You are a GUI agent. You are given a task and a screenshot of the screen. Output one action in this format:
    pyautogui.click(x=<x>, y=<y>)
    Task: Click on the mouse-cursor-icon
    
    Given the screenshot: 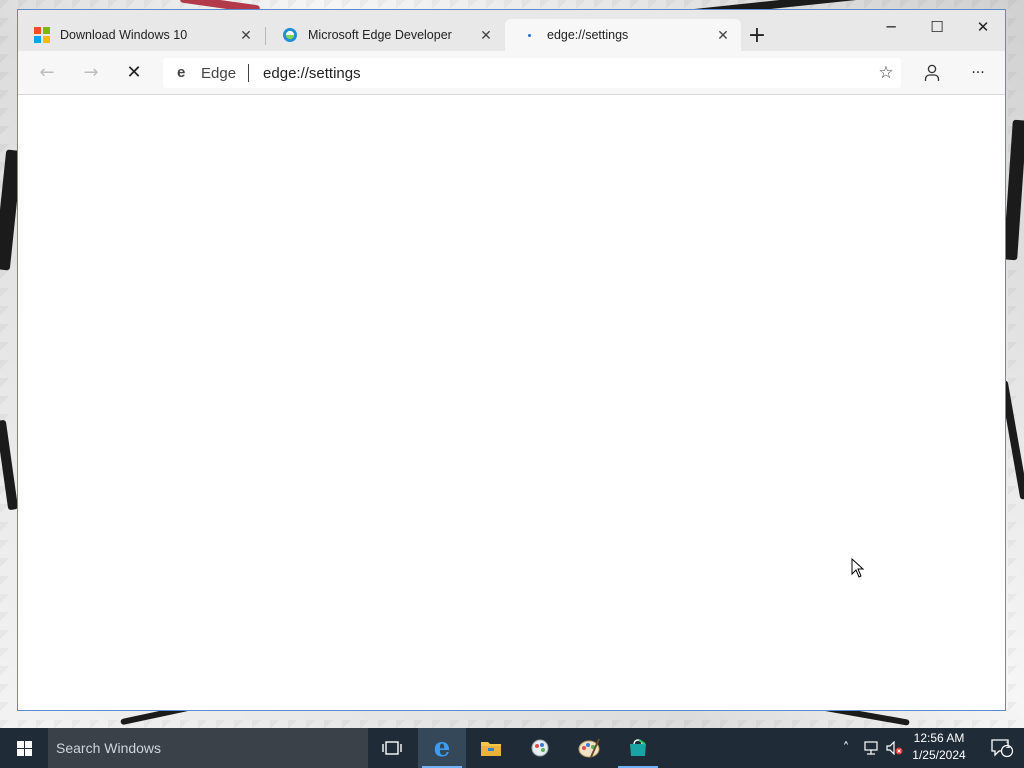 What is the action you would take?
    pyautogui.click(x=858, y=568)
    